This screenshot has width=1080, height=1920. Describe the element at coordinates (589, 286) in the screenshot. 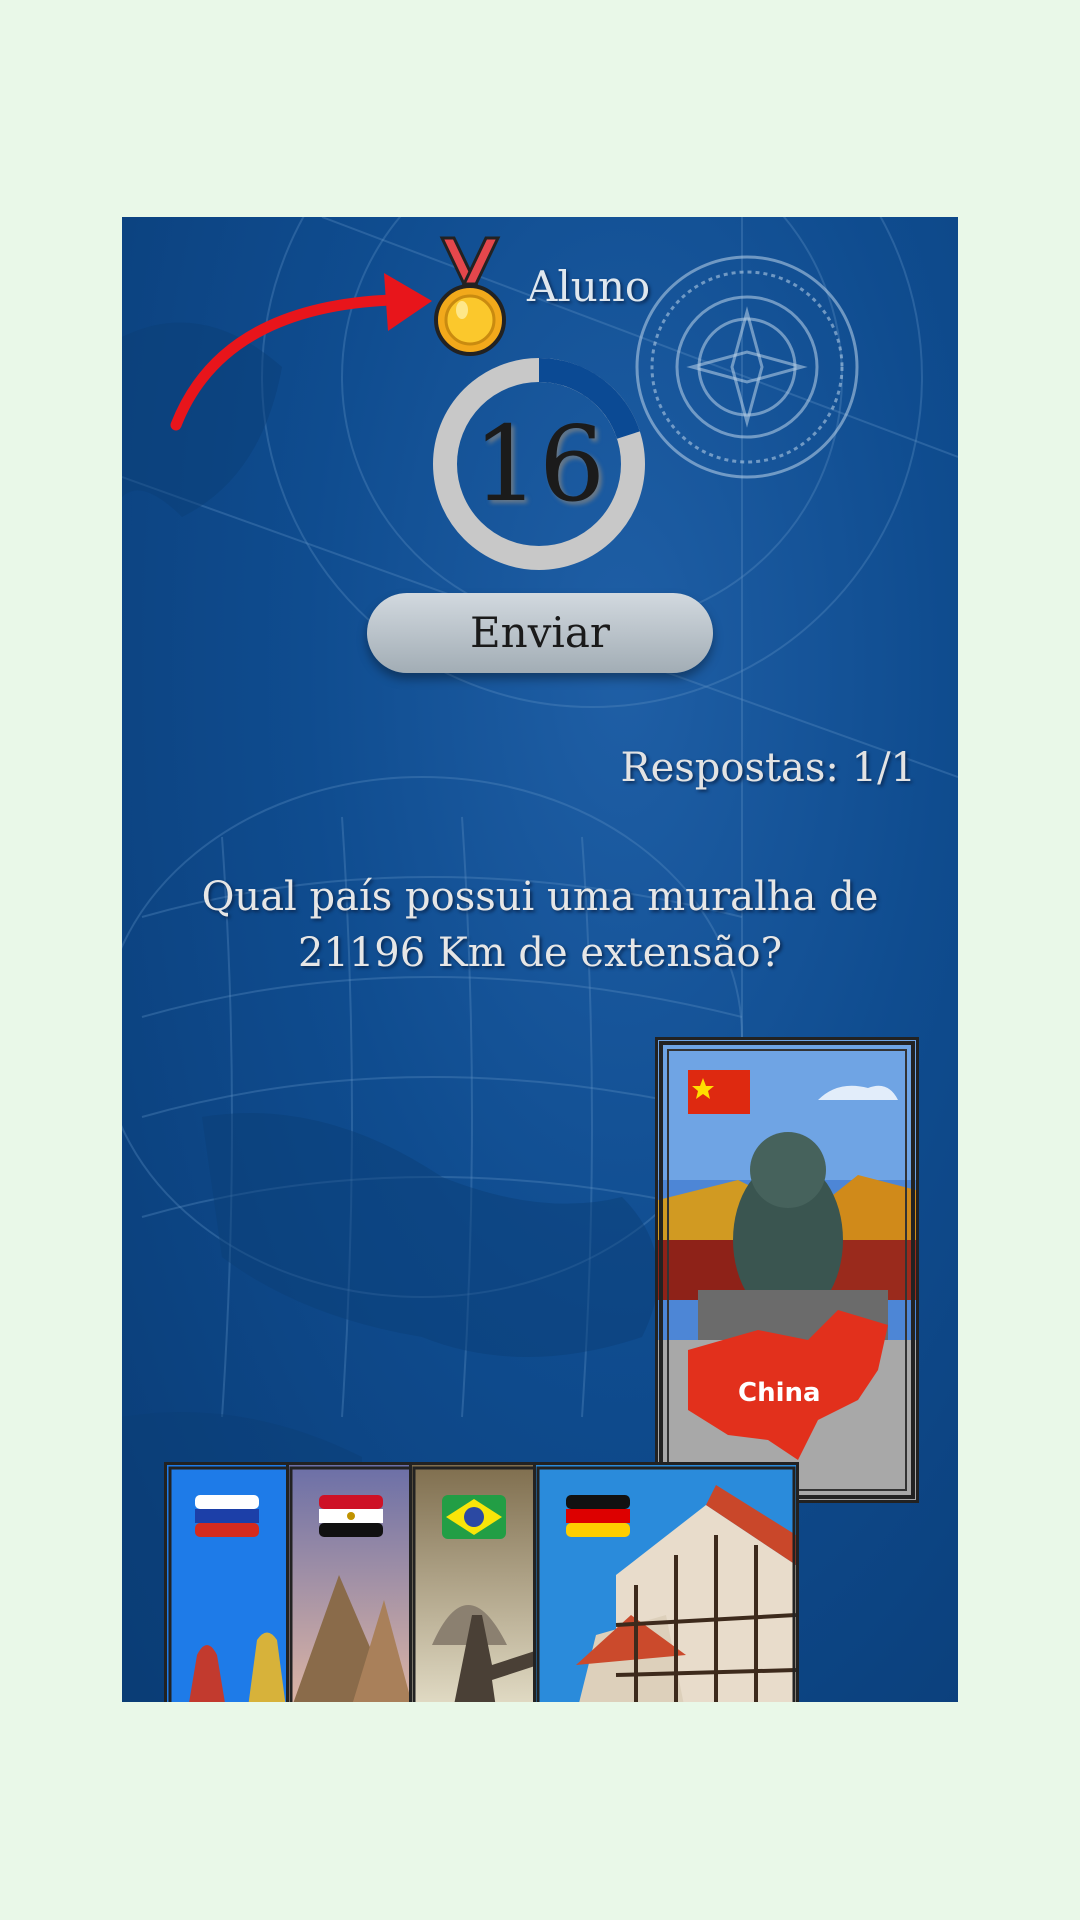

I see `player-name: Aluno` at that location.